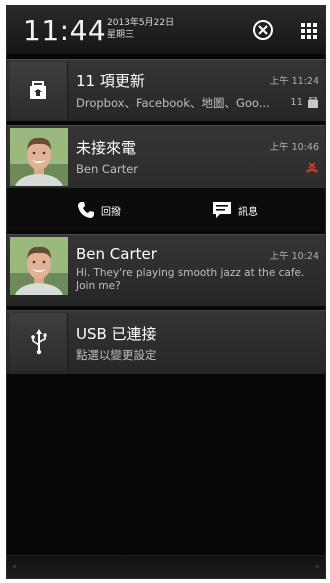 Image resolution: width=330 pixels, height=583 pixels. What do you see at coordinates (65, 30) in the screenshot?
I see `clock: 11:44` at bounding box center [65, 30].